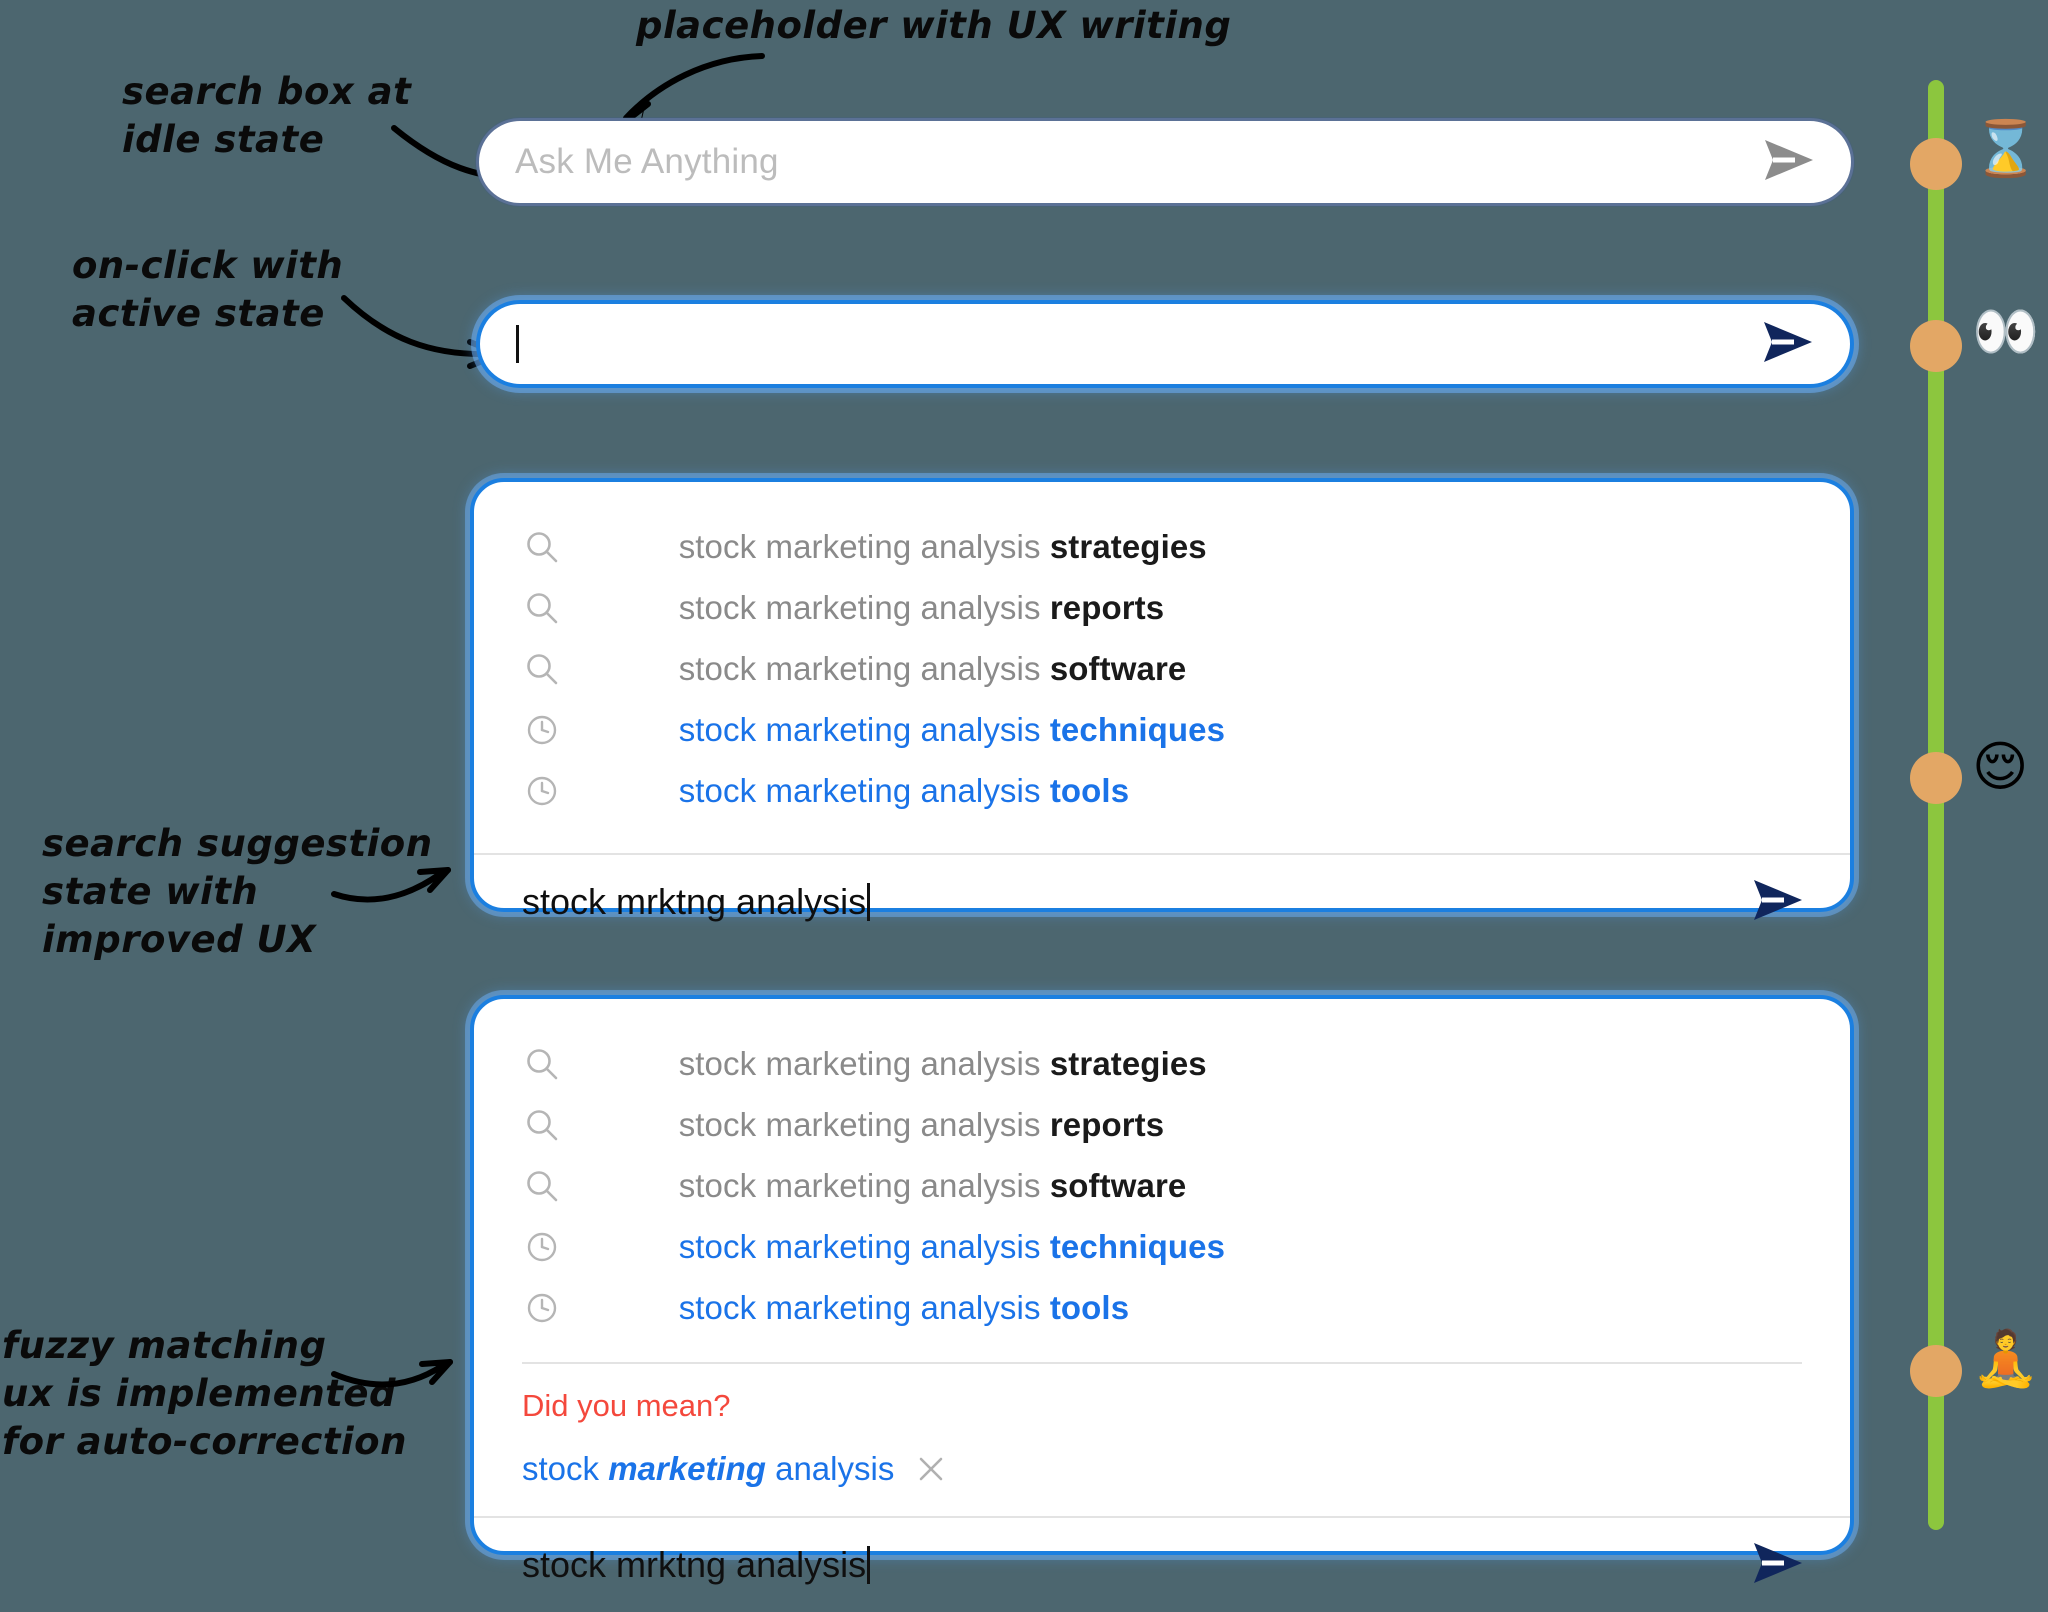 This screenshot has height=1612, width=2048. I want to click on did-you-mean-section: Did you mean? stock marketing analysis, so click(1162, 1426).